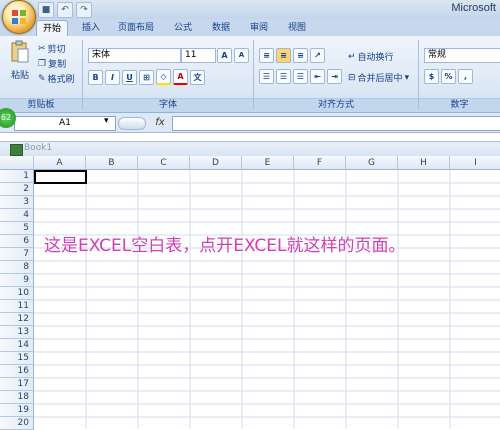  Describe the element at coordinates (52, 28) in the screenshot. I see `tab-home: 开始` at that location.